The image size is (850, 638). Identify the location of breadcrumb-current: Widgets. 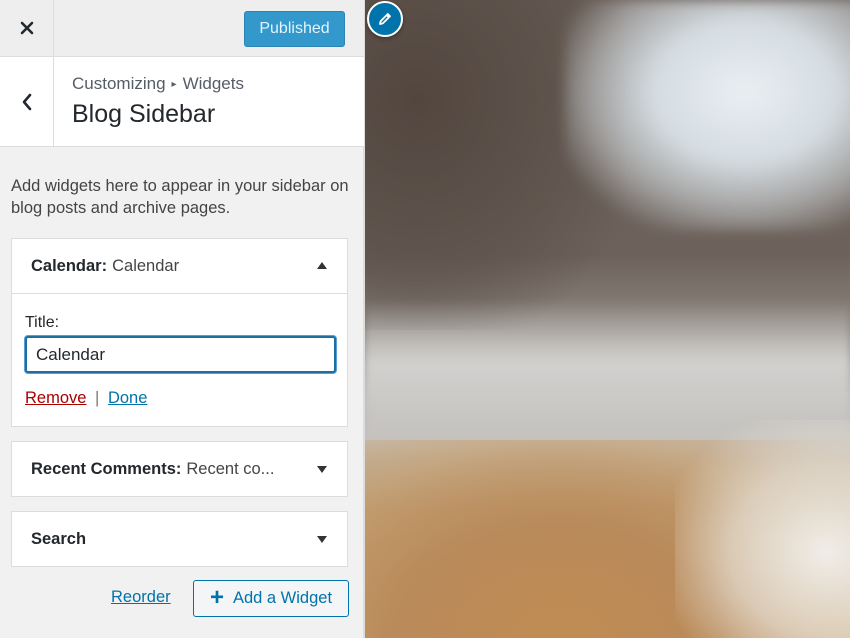
(213, 83).